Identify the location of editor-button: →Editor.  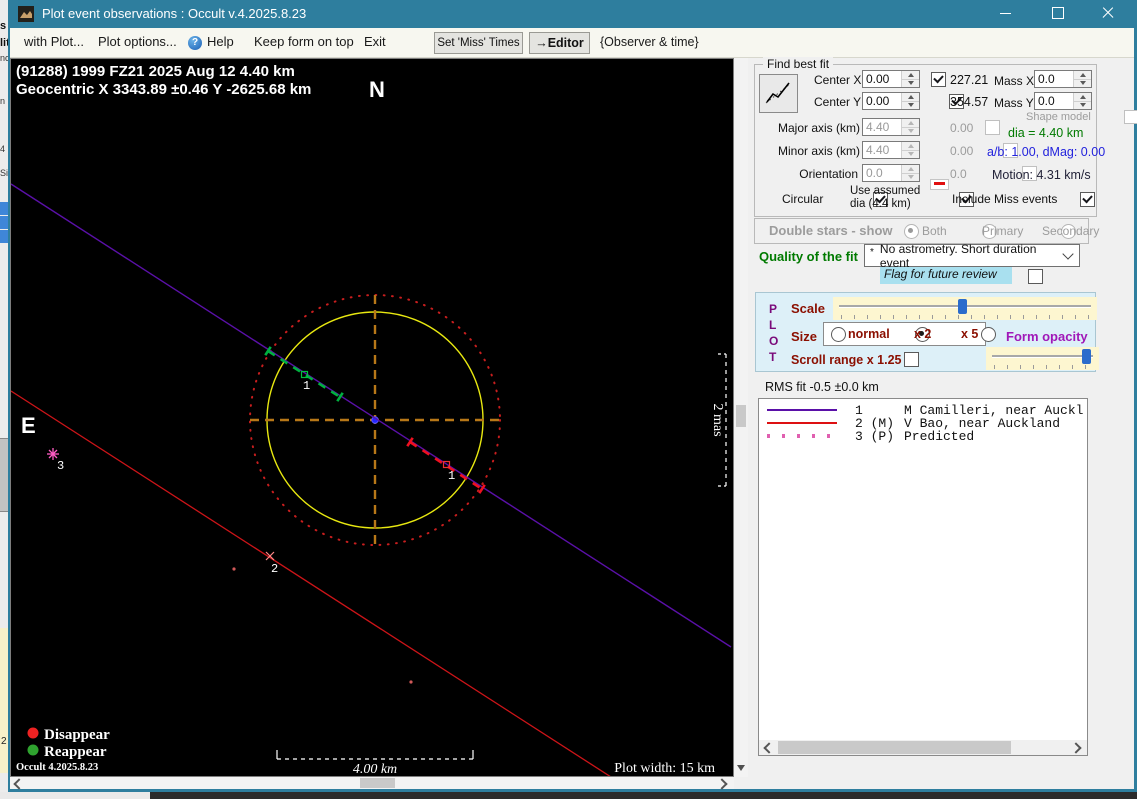
(559, 43).